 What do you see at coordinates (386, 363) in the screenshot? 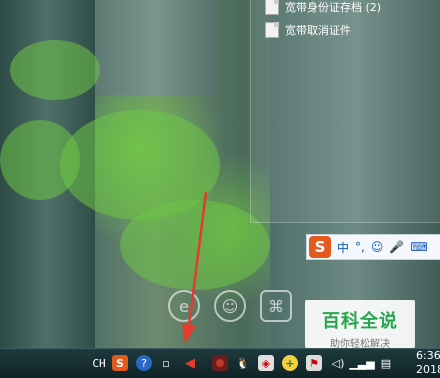
I see `clipboard-icon: ▤` at bounding box center [386, 363].